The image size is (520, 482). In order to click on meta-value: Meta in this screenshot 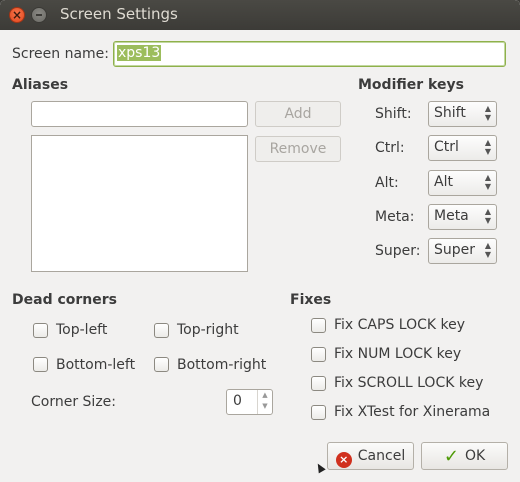, I will do `click(451, 216)`.